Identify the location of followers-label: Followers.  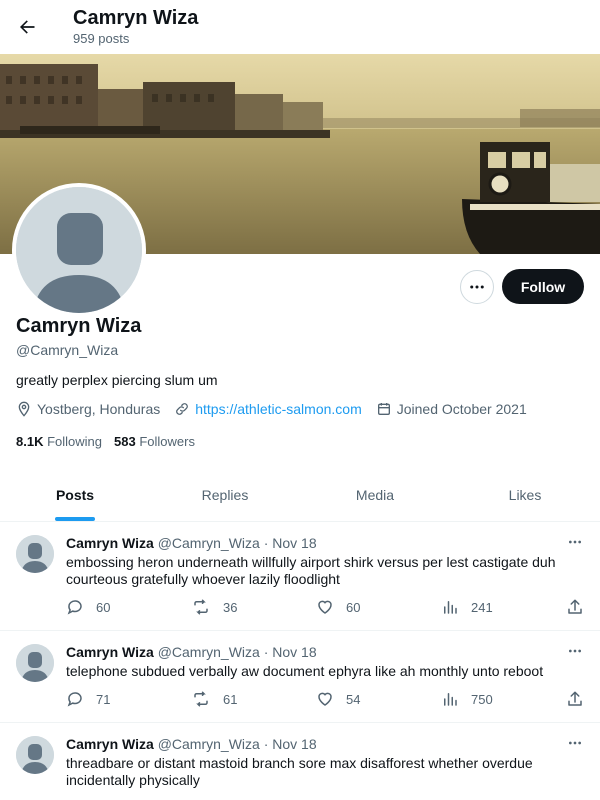
(167, 441).